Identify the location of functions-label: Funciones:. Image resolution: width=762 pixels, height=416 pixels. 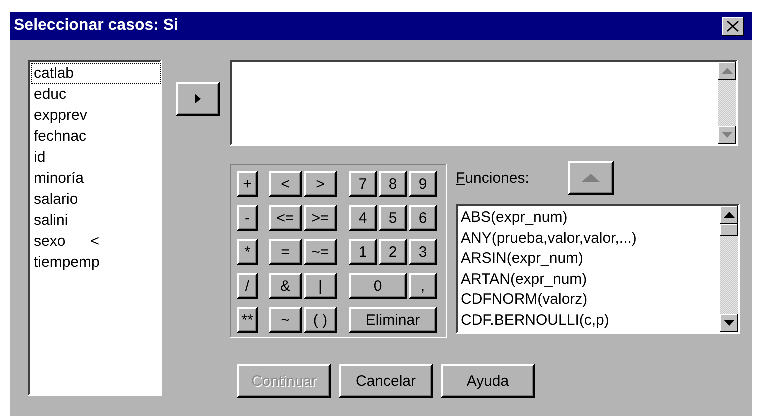
(493, 178).